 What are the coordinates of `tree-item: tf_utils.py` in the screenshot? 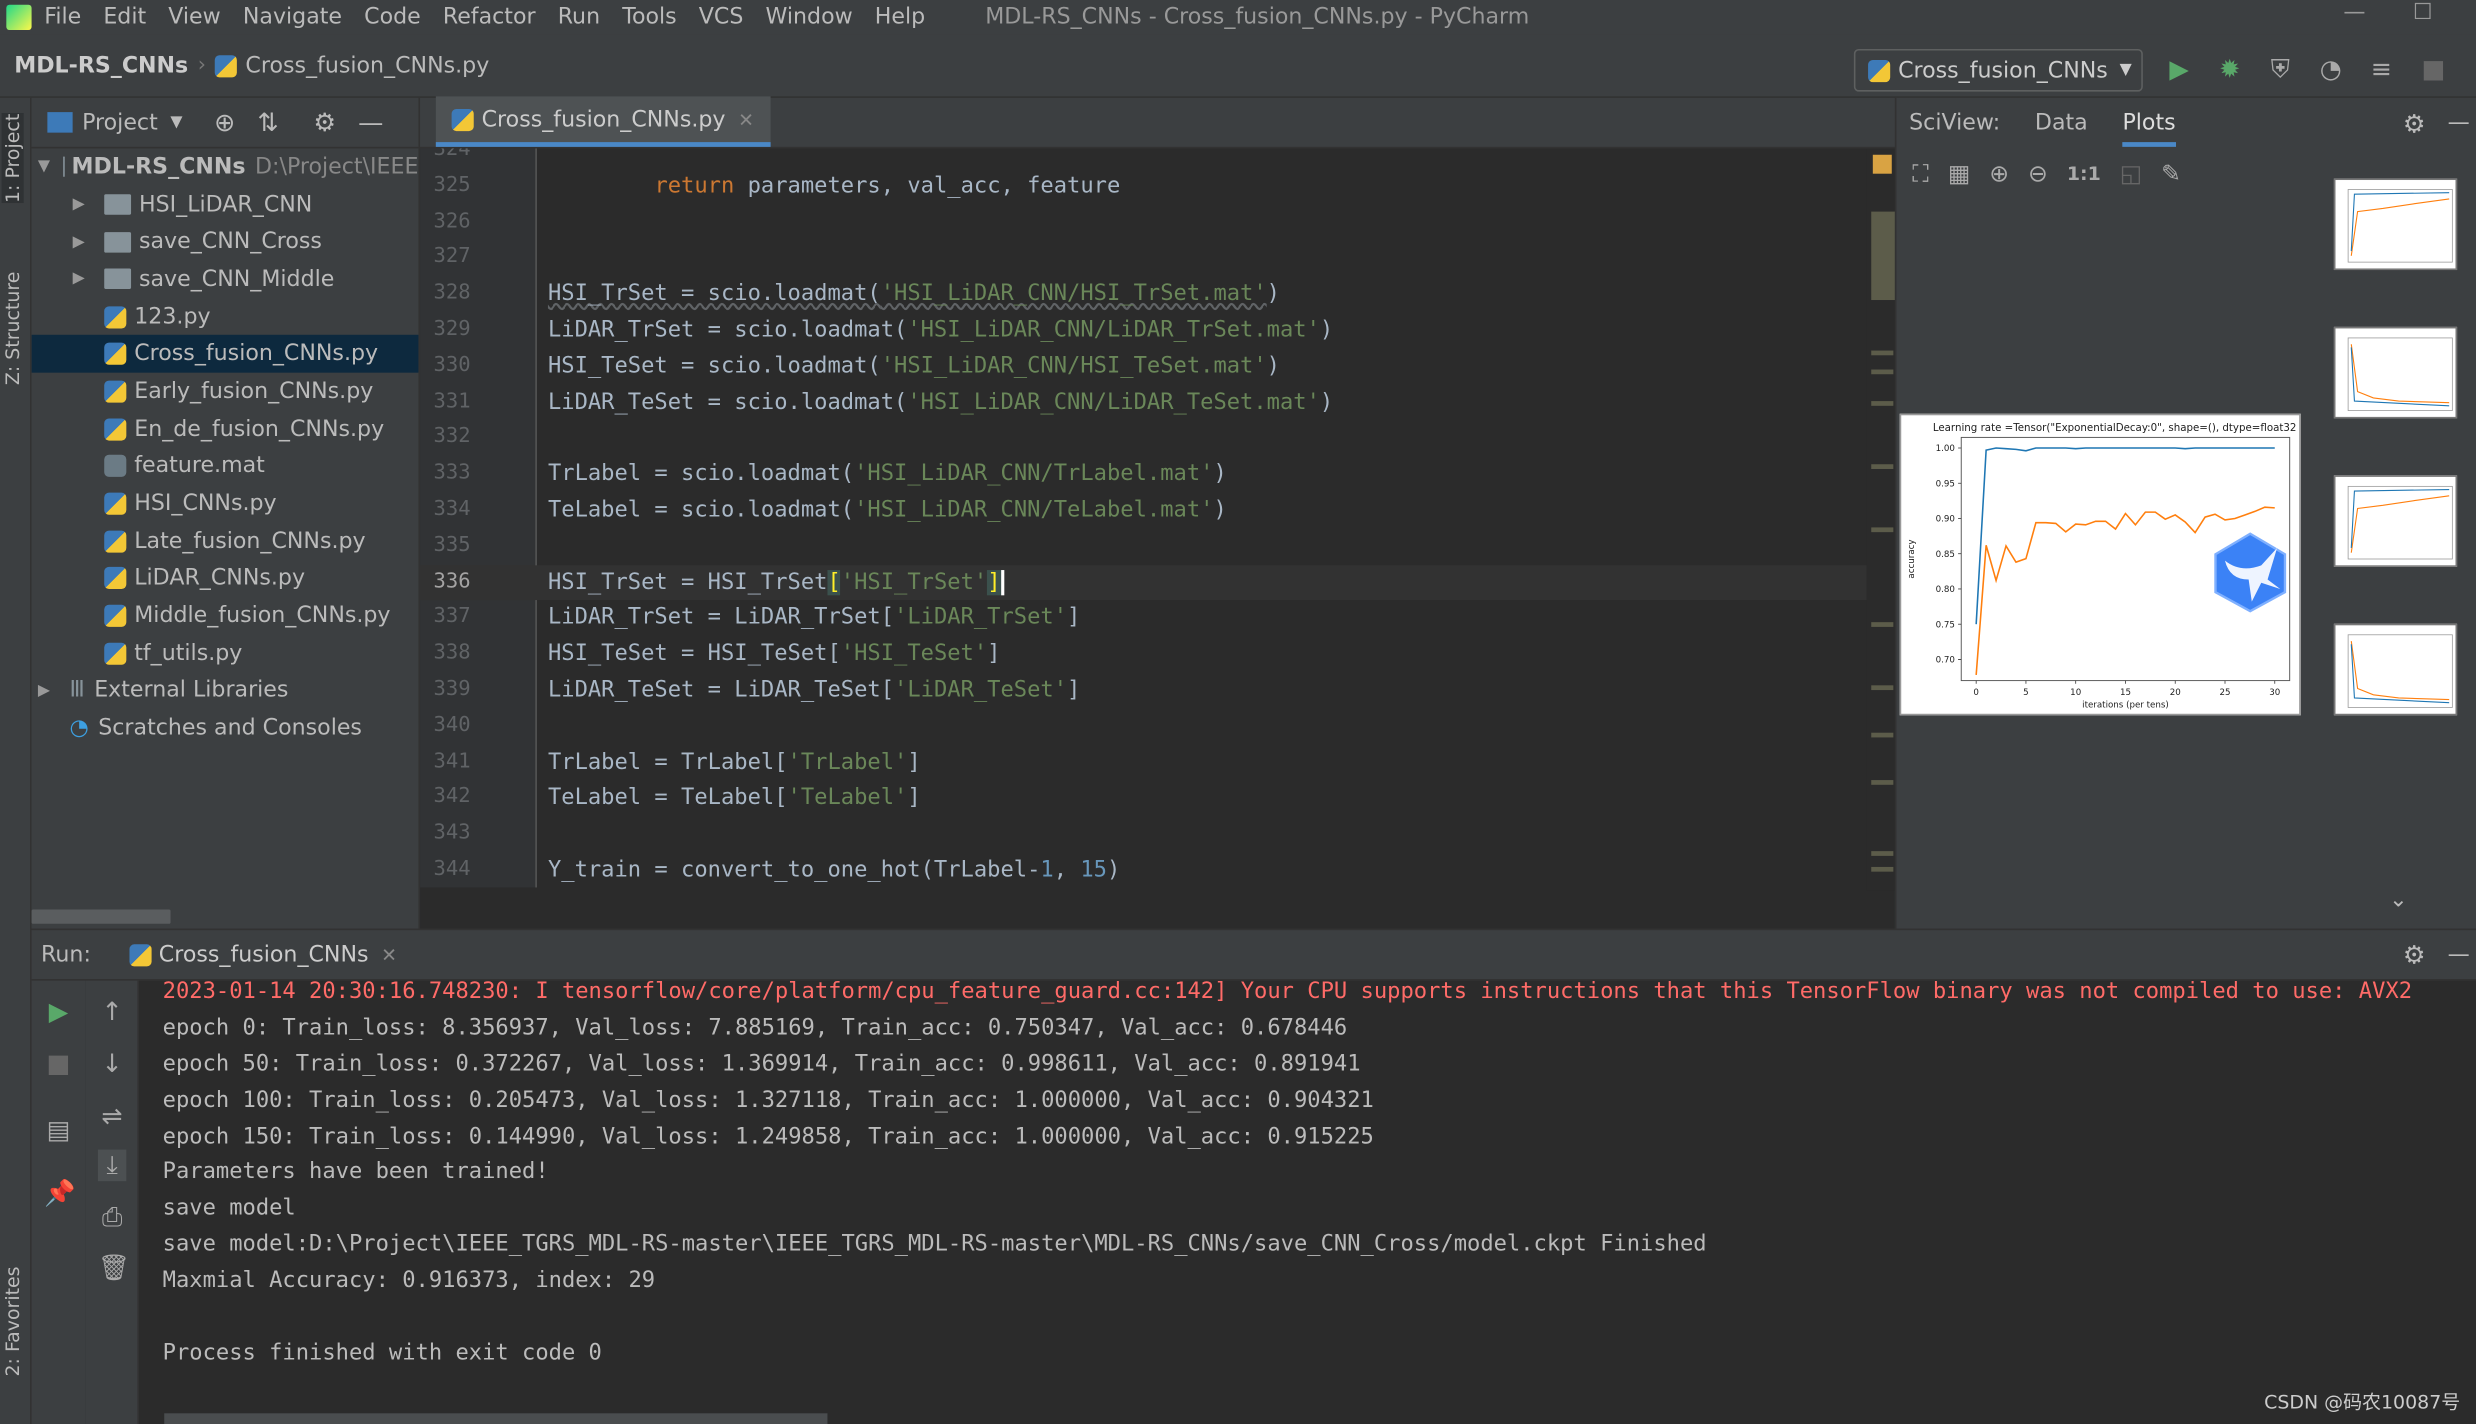 It's located at (225, 653).